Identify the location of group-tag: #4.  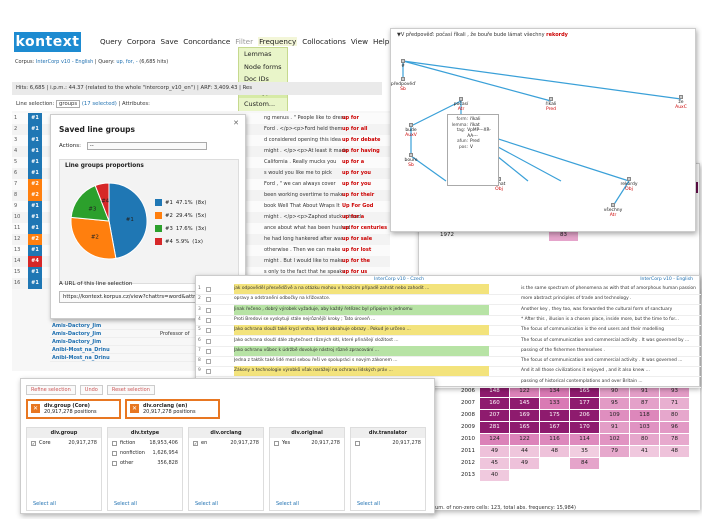
(35, 261).